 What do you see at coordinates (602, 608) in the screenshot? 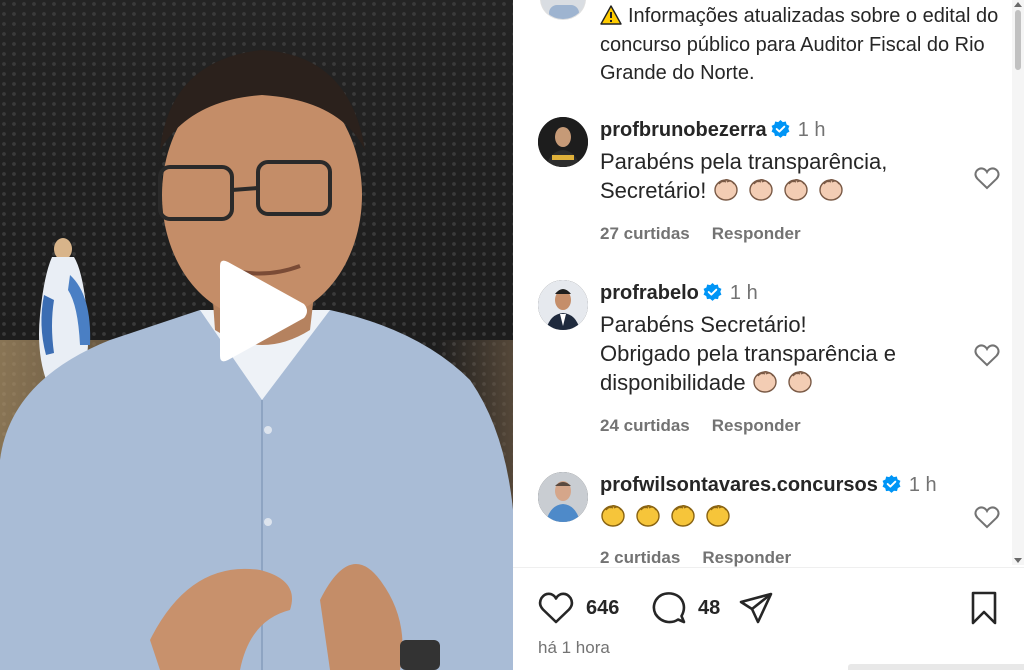
I see `like-count: 646` at bounding box center [602, 608].